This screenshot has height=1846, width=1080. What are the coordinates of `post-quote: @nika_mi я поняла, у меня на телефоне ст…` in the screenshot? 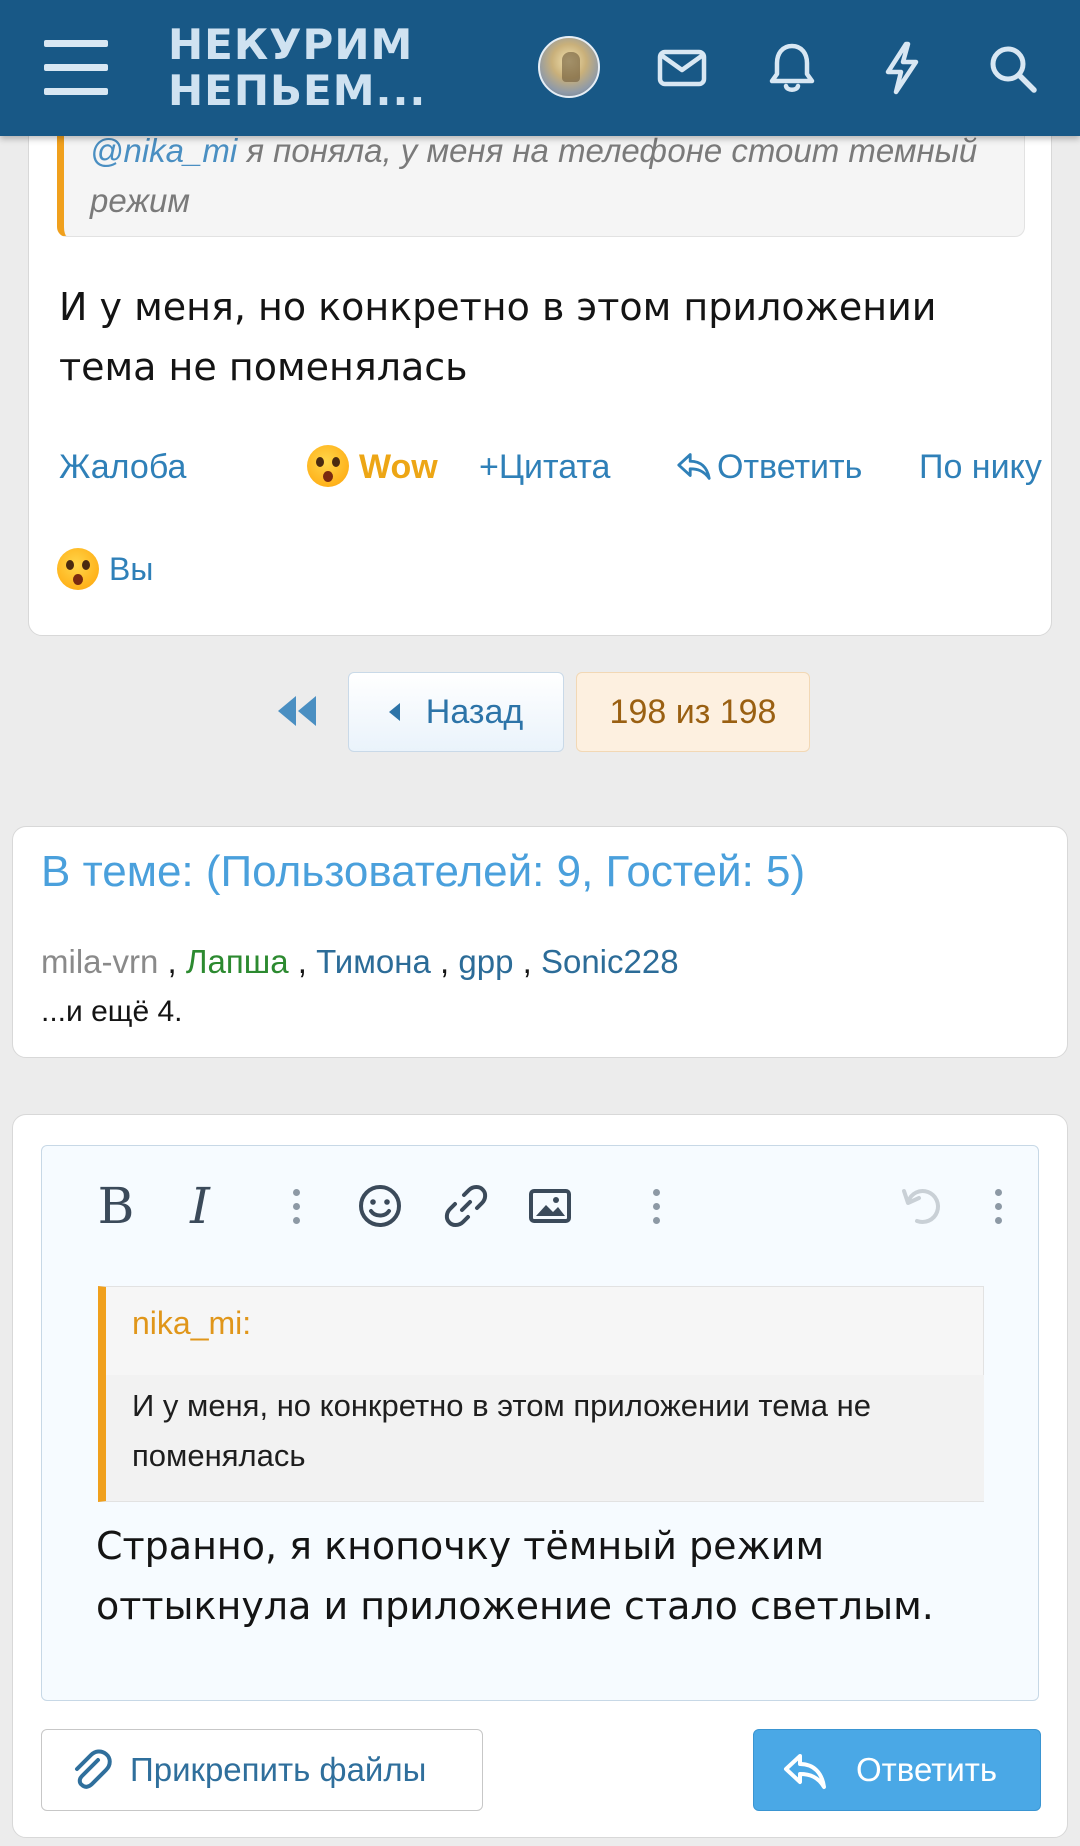 It's located at (541, 179).